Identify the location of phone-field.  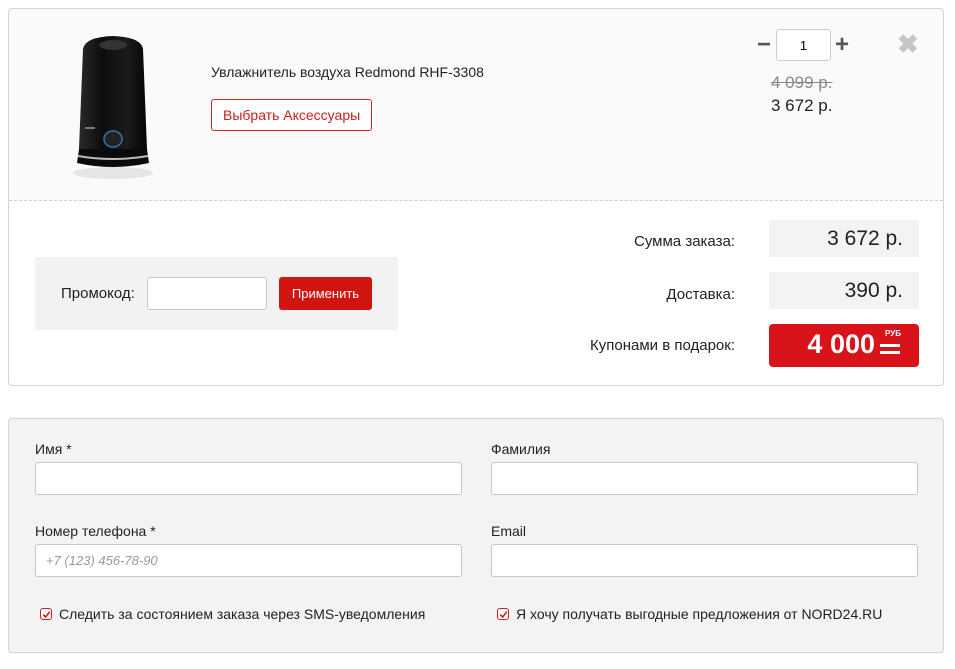
(248, 560).